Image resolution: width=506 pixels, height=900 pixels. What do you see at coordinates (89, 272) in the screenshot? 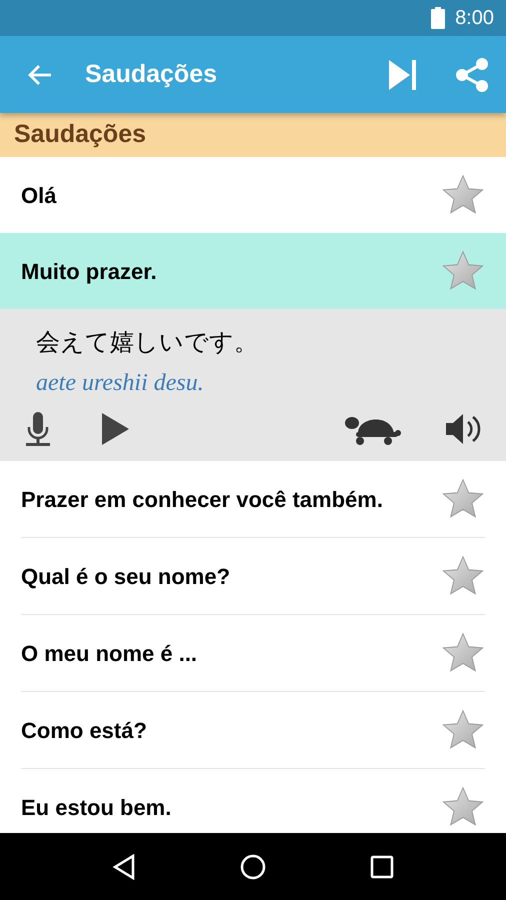
I see `phrase-text: Muito prazer.` at bounding box center [89, 272].